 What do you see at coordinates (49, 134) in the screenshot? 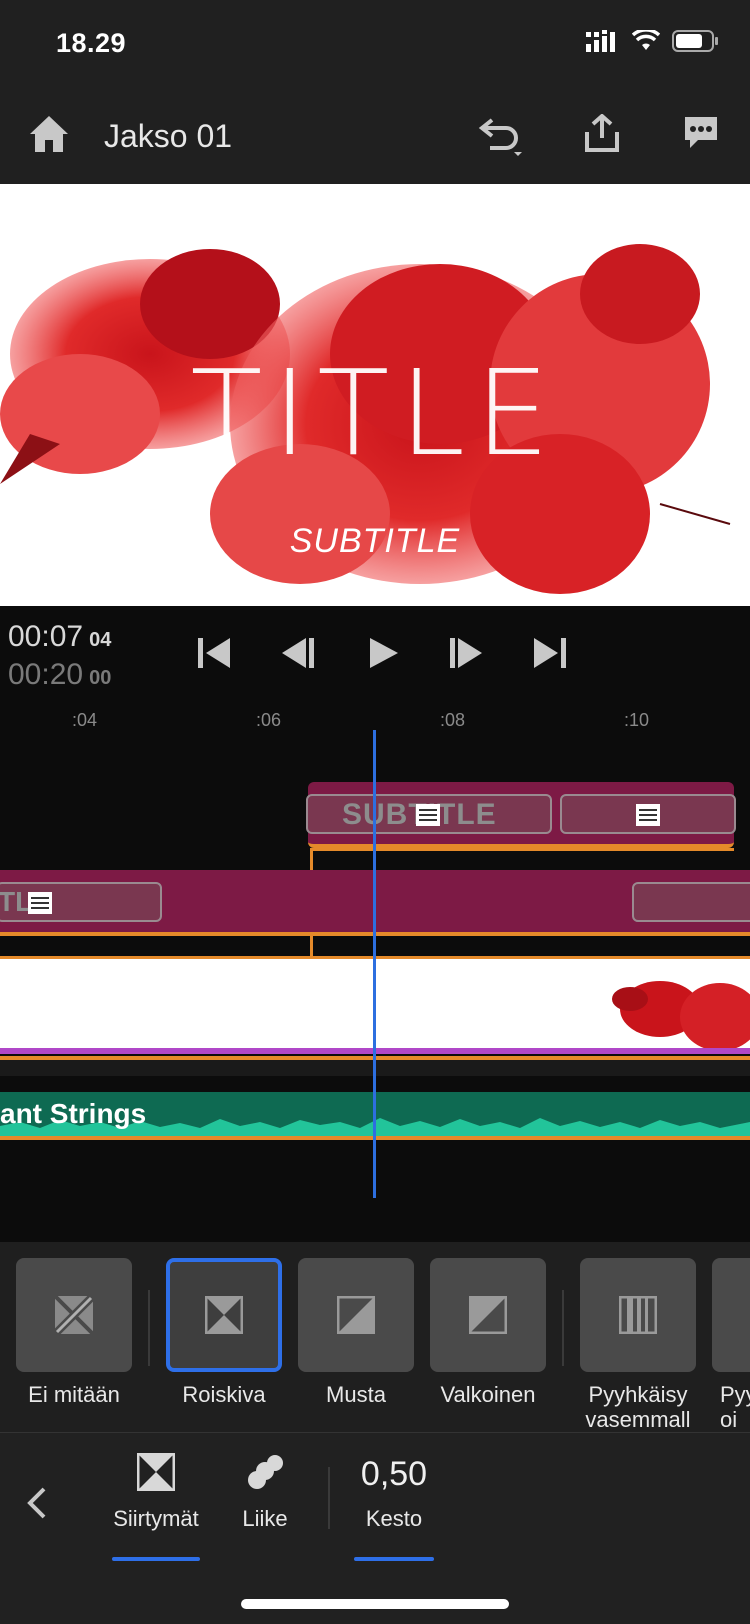
I see `home-icon` at bounding box center [49, 134].